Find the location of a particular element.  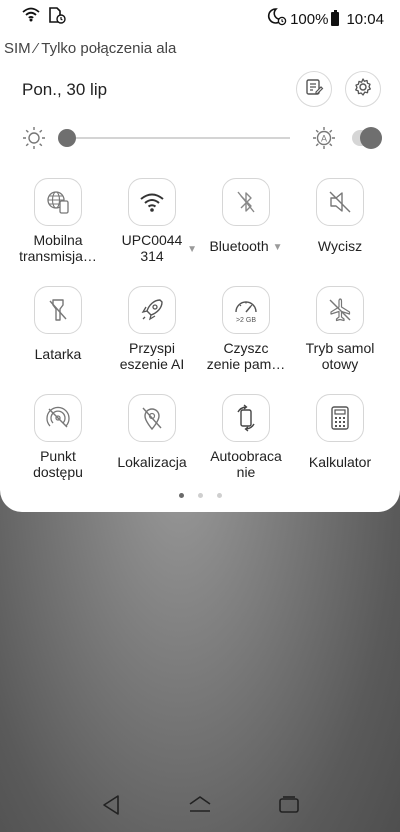

quick-tile-flashlight-off: Latarka is located at coordinates (58, 324).